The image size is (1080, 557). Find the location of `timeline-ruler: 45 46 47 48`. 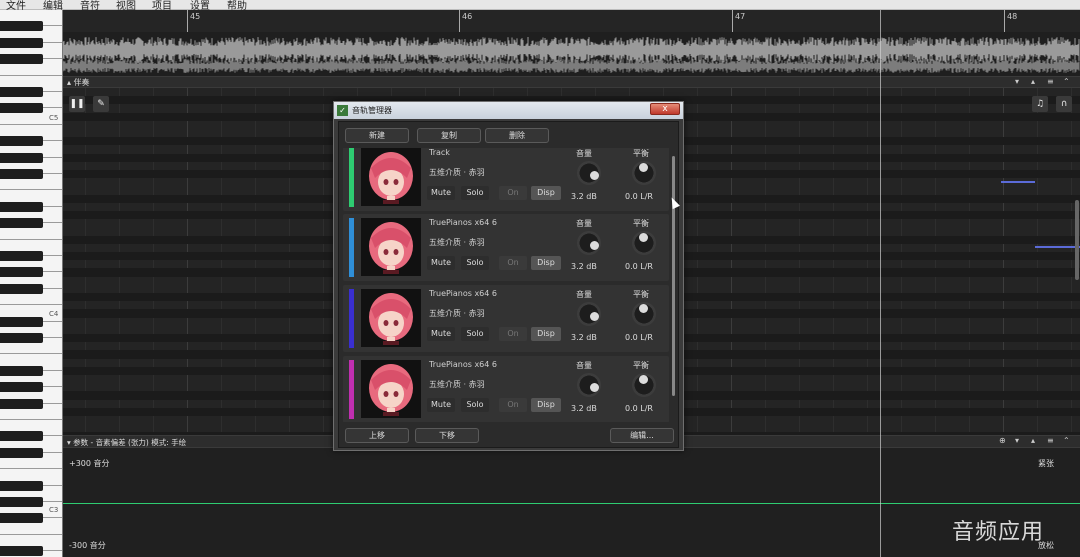

timeline-ruler: 45 46 47 48 is located at coordinates (571, 21).